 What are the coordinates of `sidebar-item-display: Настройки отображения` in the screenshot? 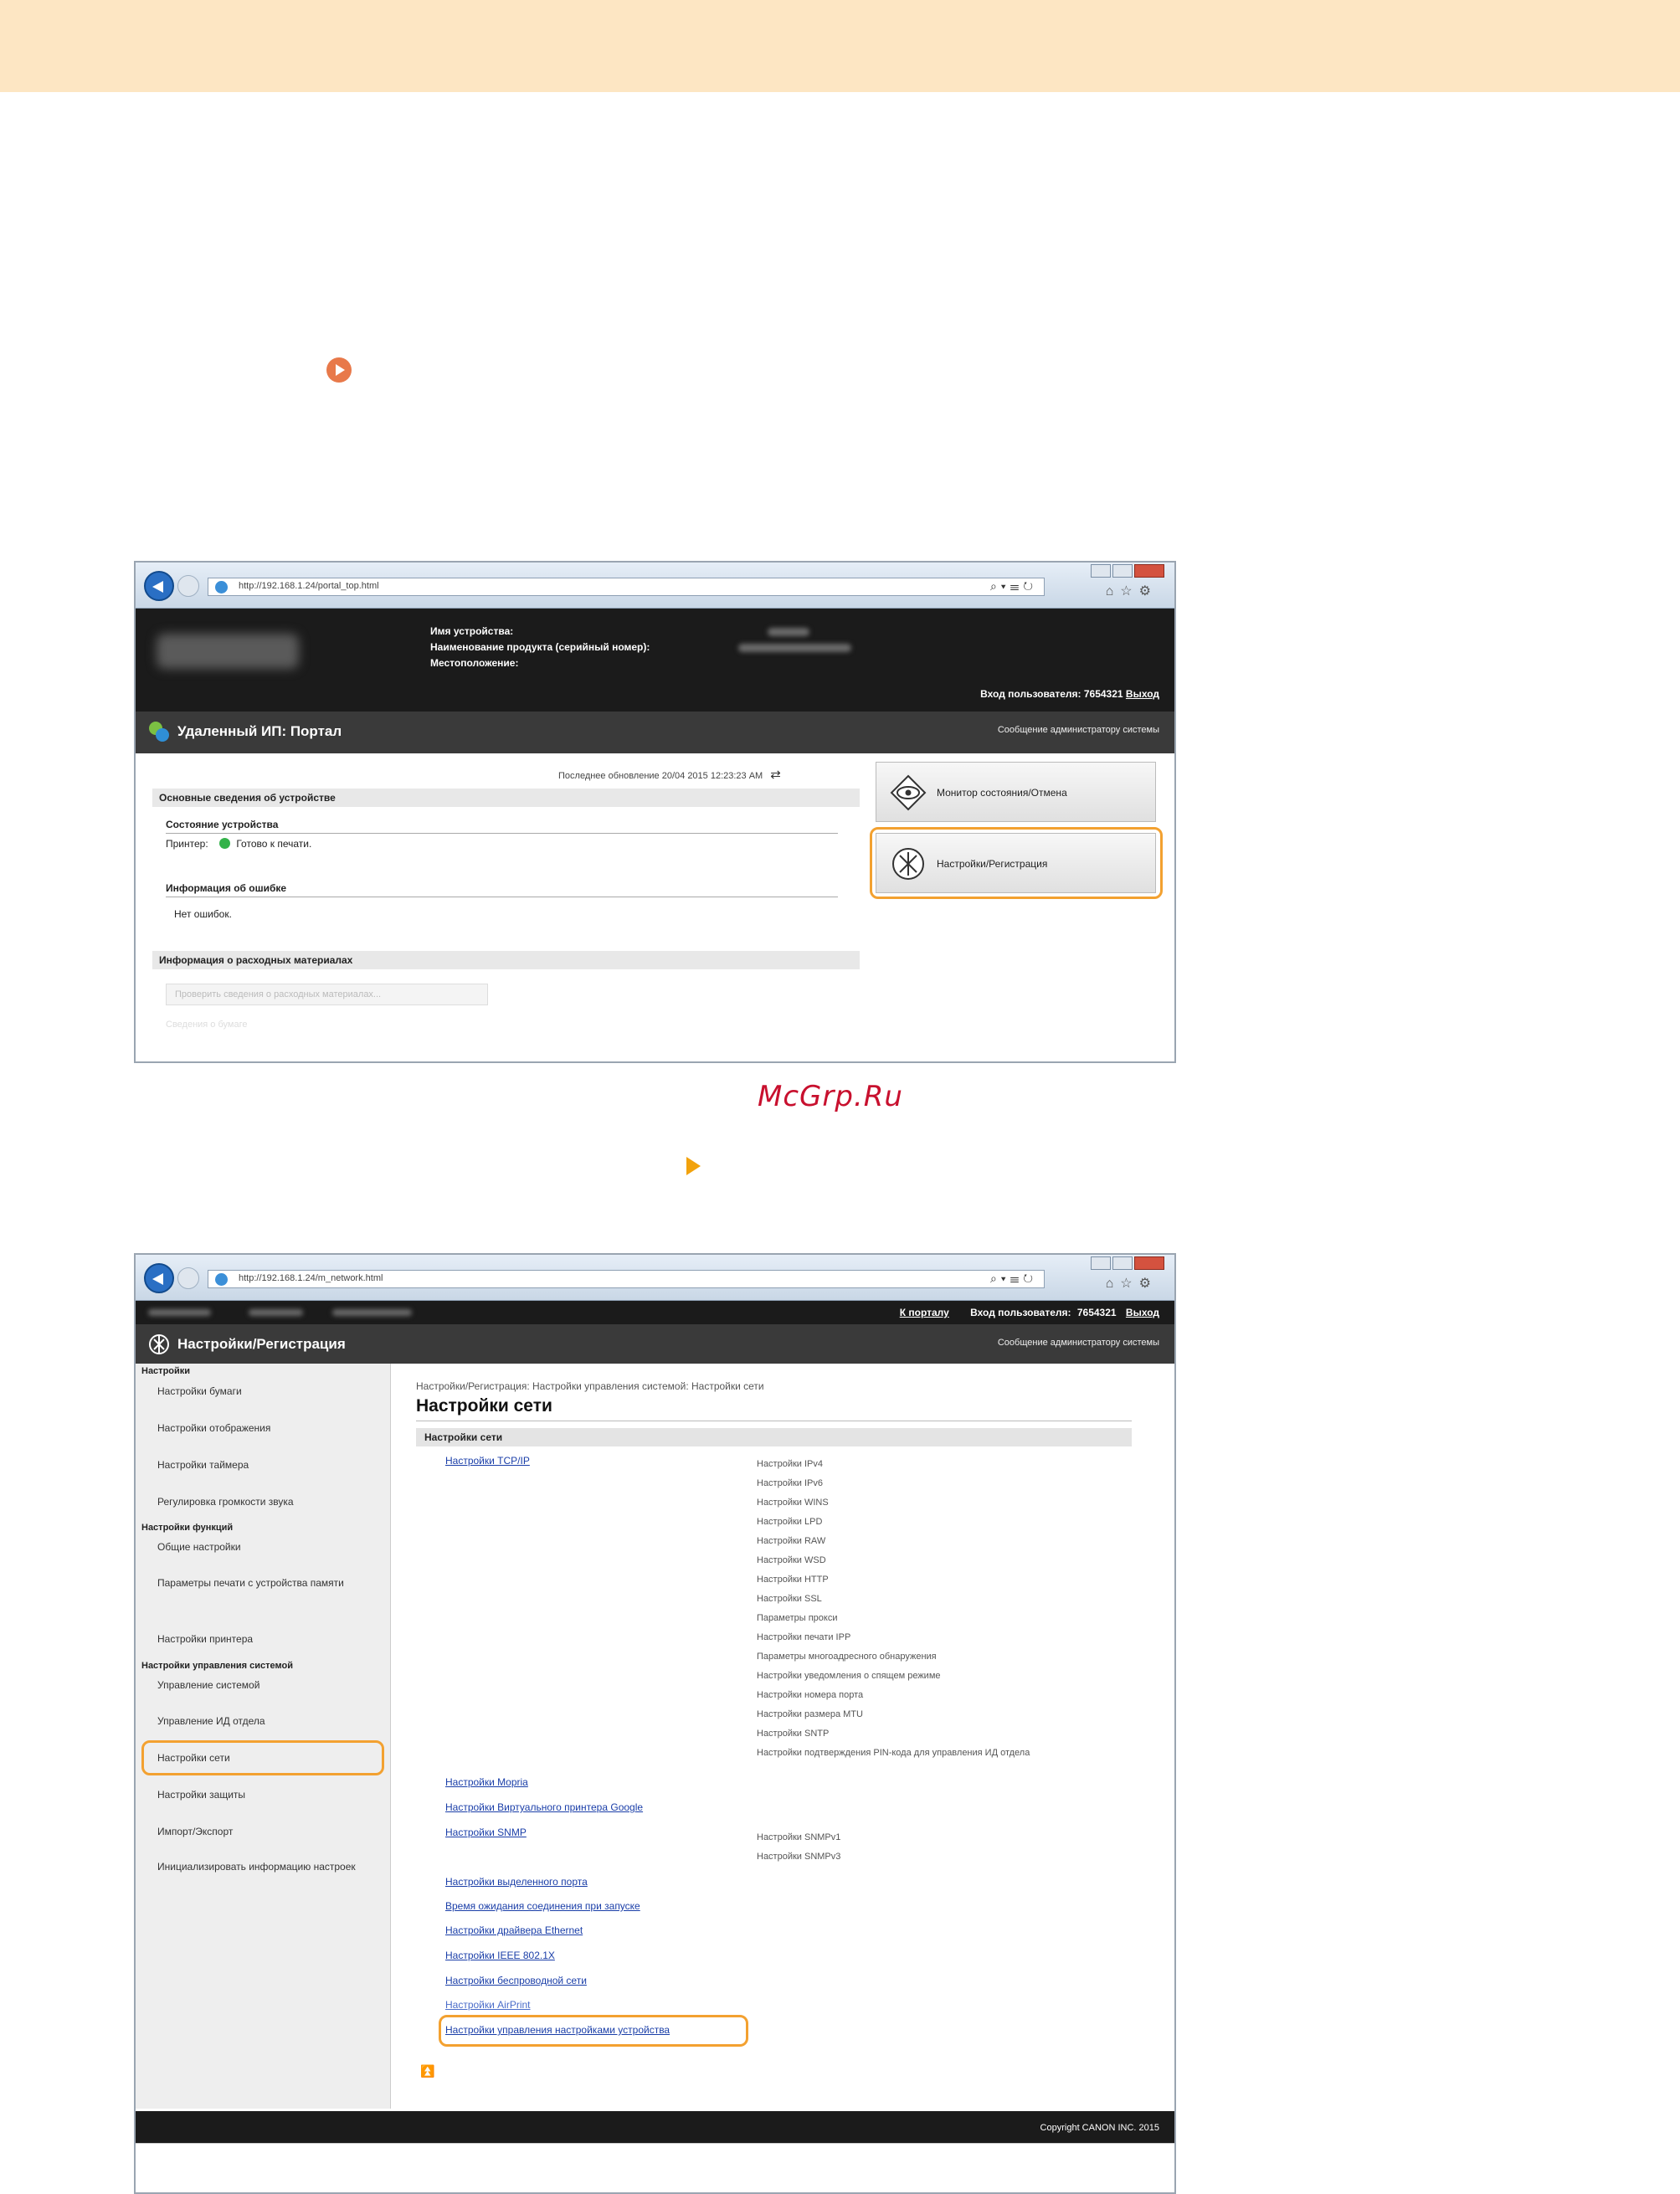 It's located at (270, 1428).